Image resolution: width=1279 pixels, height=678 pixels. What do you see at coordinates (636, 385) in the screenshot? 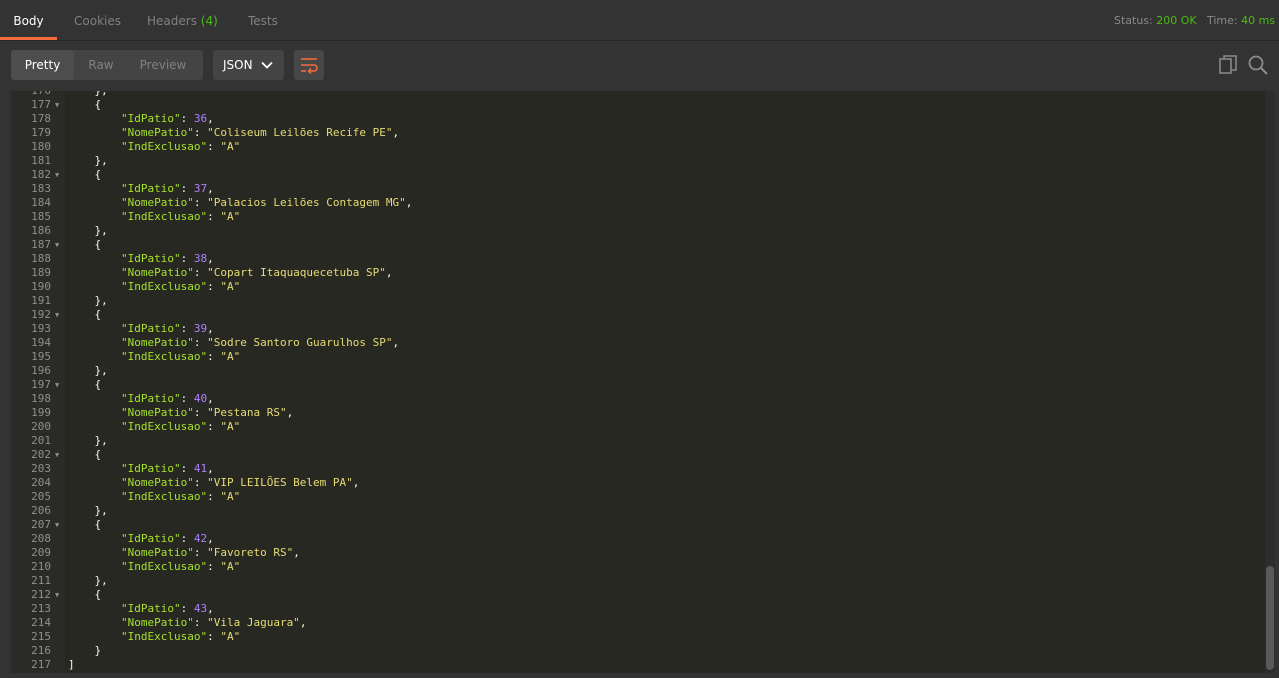
I see `code-line: 197 ▼ {` at bounding box center [636, 385].